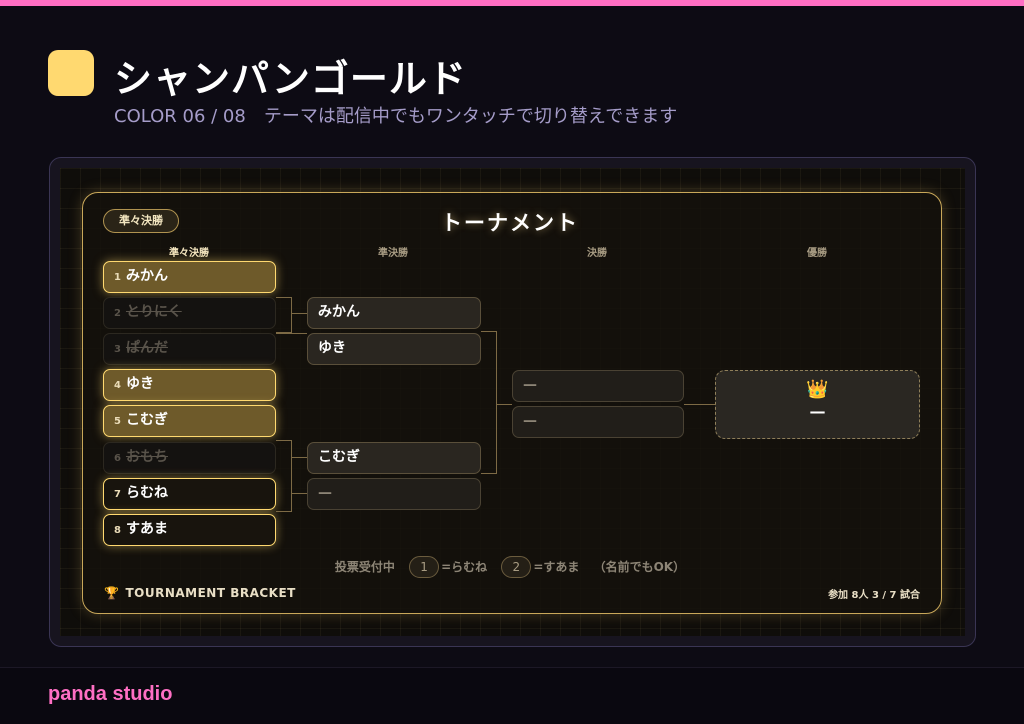 Image resolution: width=1024 pixels, height=724 pixels. Describe the element at coordinates (290, 79) in the screenshot. I see `color-name-title: シャンパンゴールド` at that location.